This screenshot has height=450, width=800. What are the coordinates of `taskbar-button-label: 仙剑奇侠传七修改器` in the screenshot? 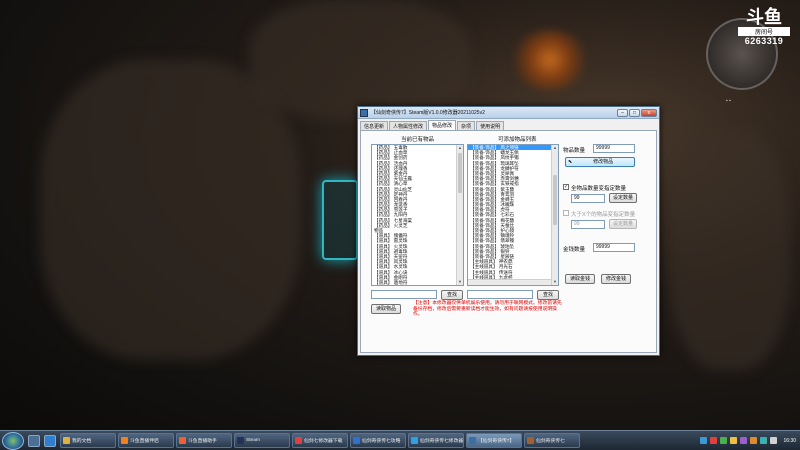 It's located at (442, 441).